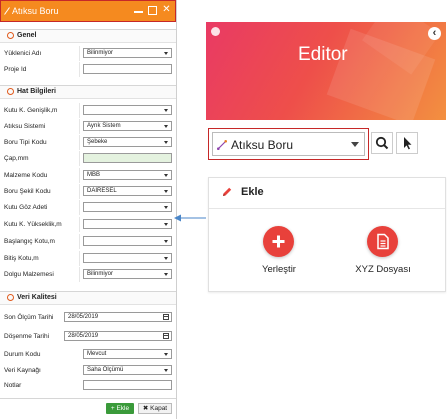 The height and width of the screenshot is (420, 447). What do you see at coordinates (25, 126) in the screenshot?
I see `field-label: Atıksu Sistemi` at bounding box center [25, 126].